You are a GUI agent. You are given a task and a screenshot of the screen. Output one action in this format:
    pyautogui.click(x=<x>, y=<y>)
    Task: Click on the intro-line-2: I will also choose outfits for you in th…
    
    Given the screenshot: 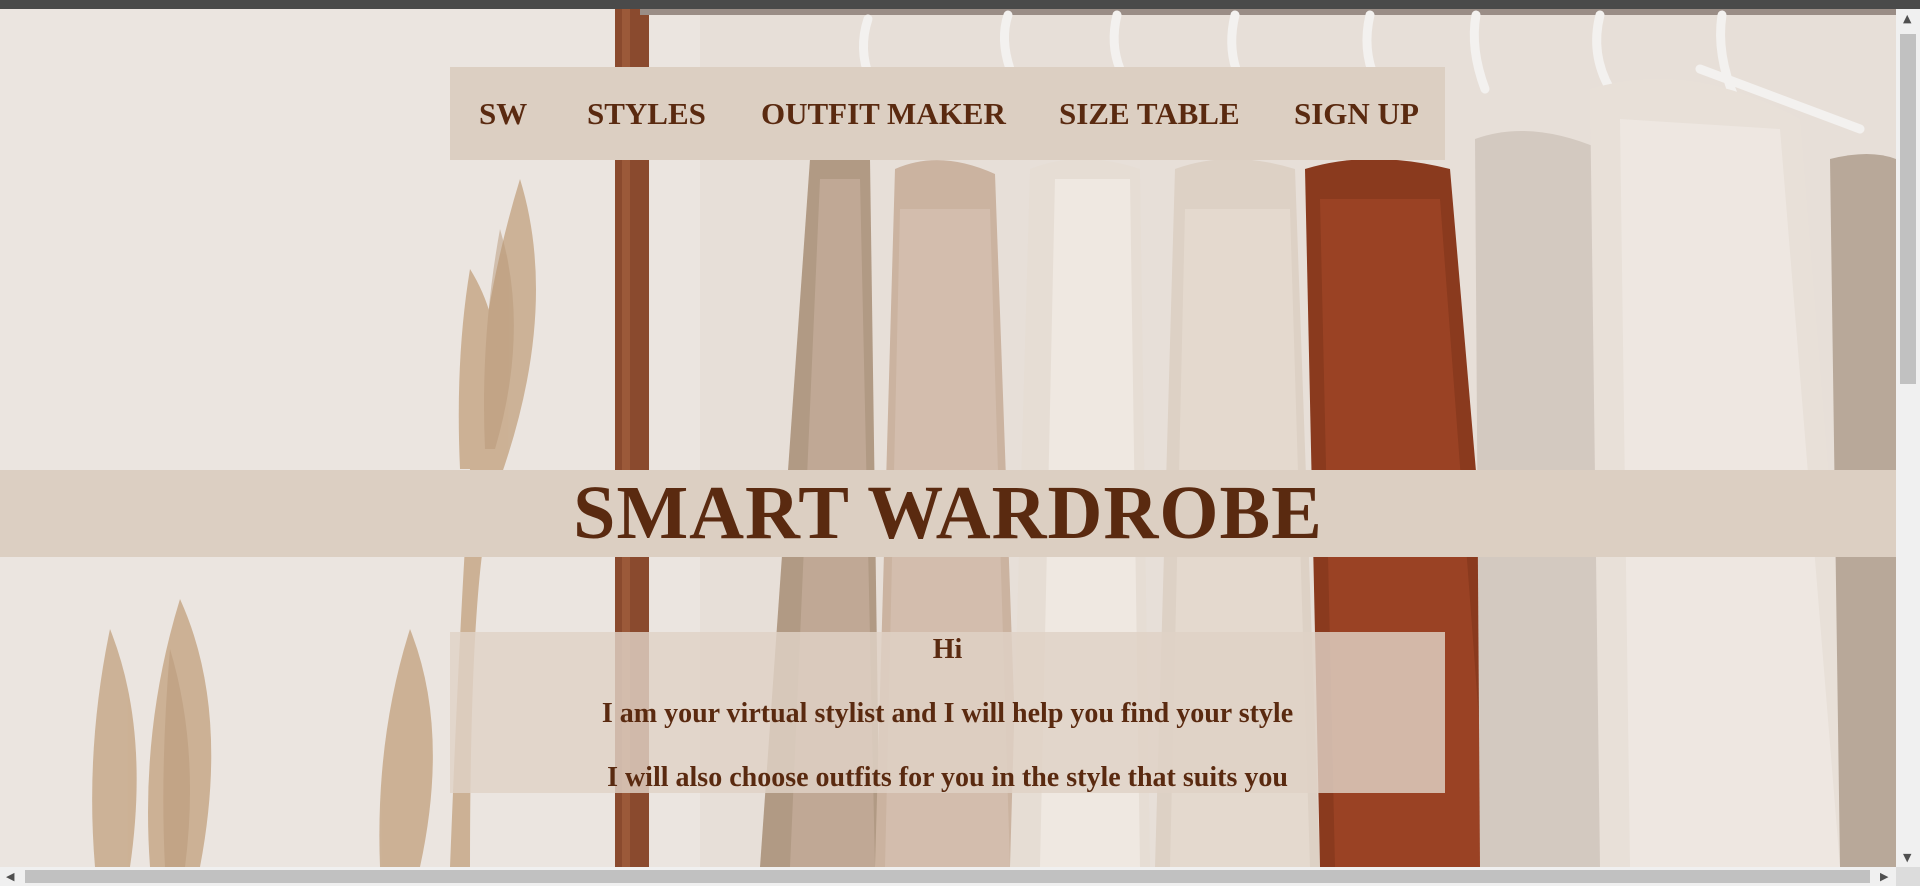 What is the action you would take?
    pyautogui.click(x=947, y=777)
    